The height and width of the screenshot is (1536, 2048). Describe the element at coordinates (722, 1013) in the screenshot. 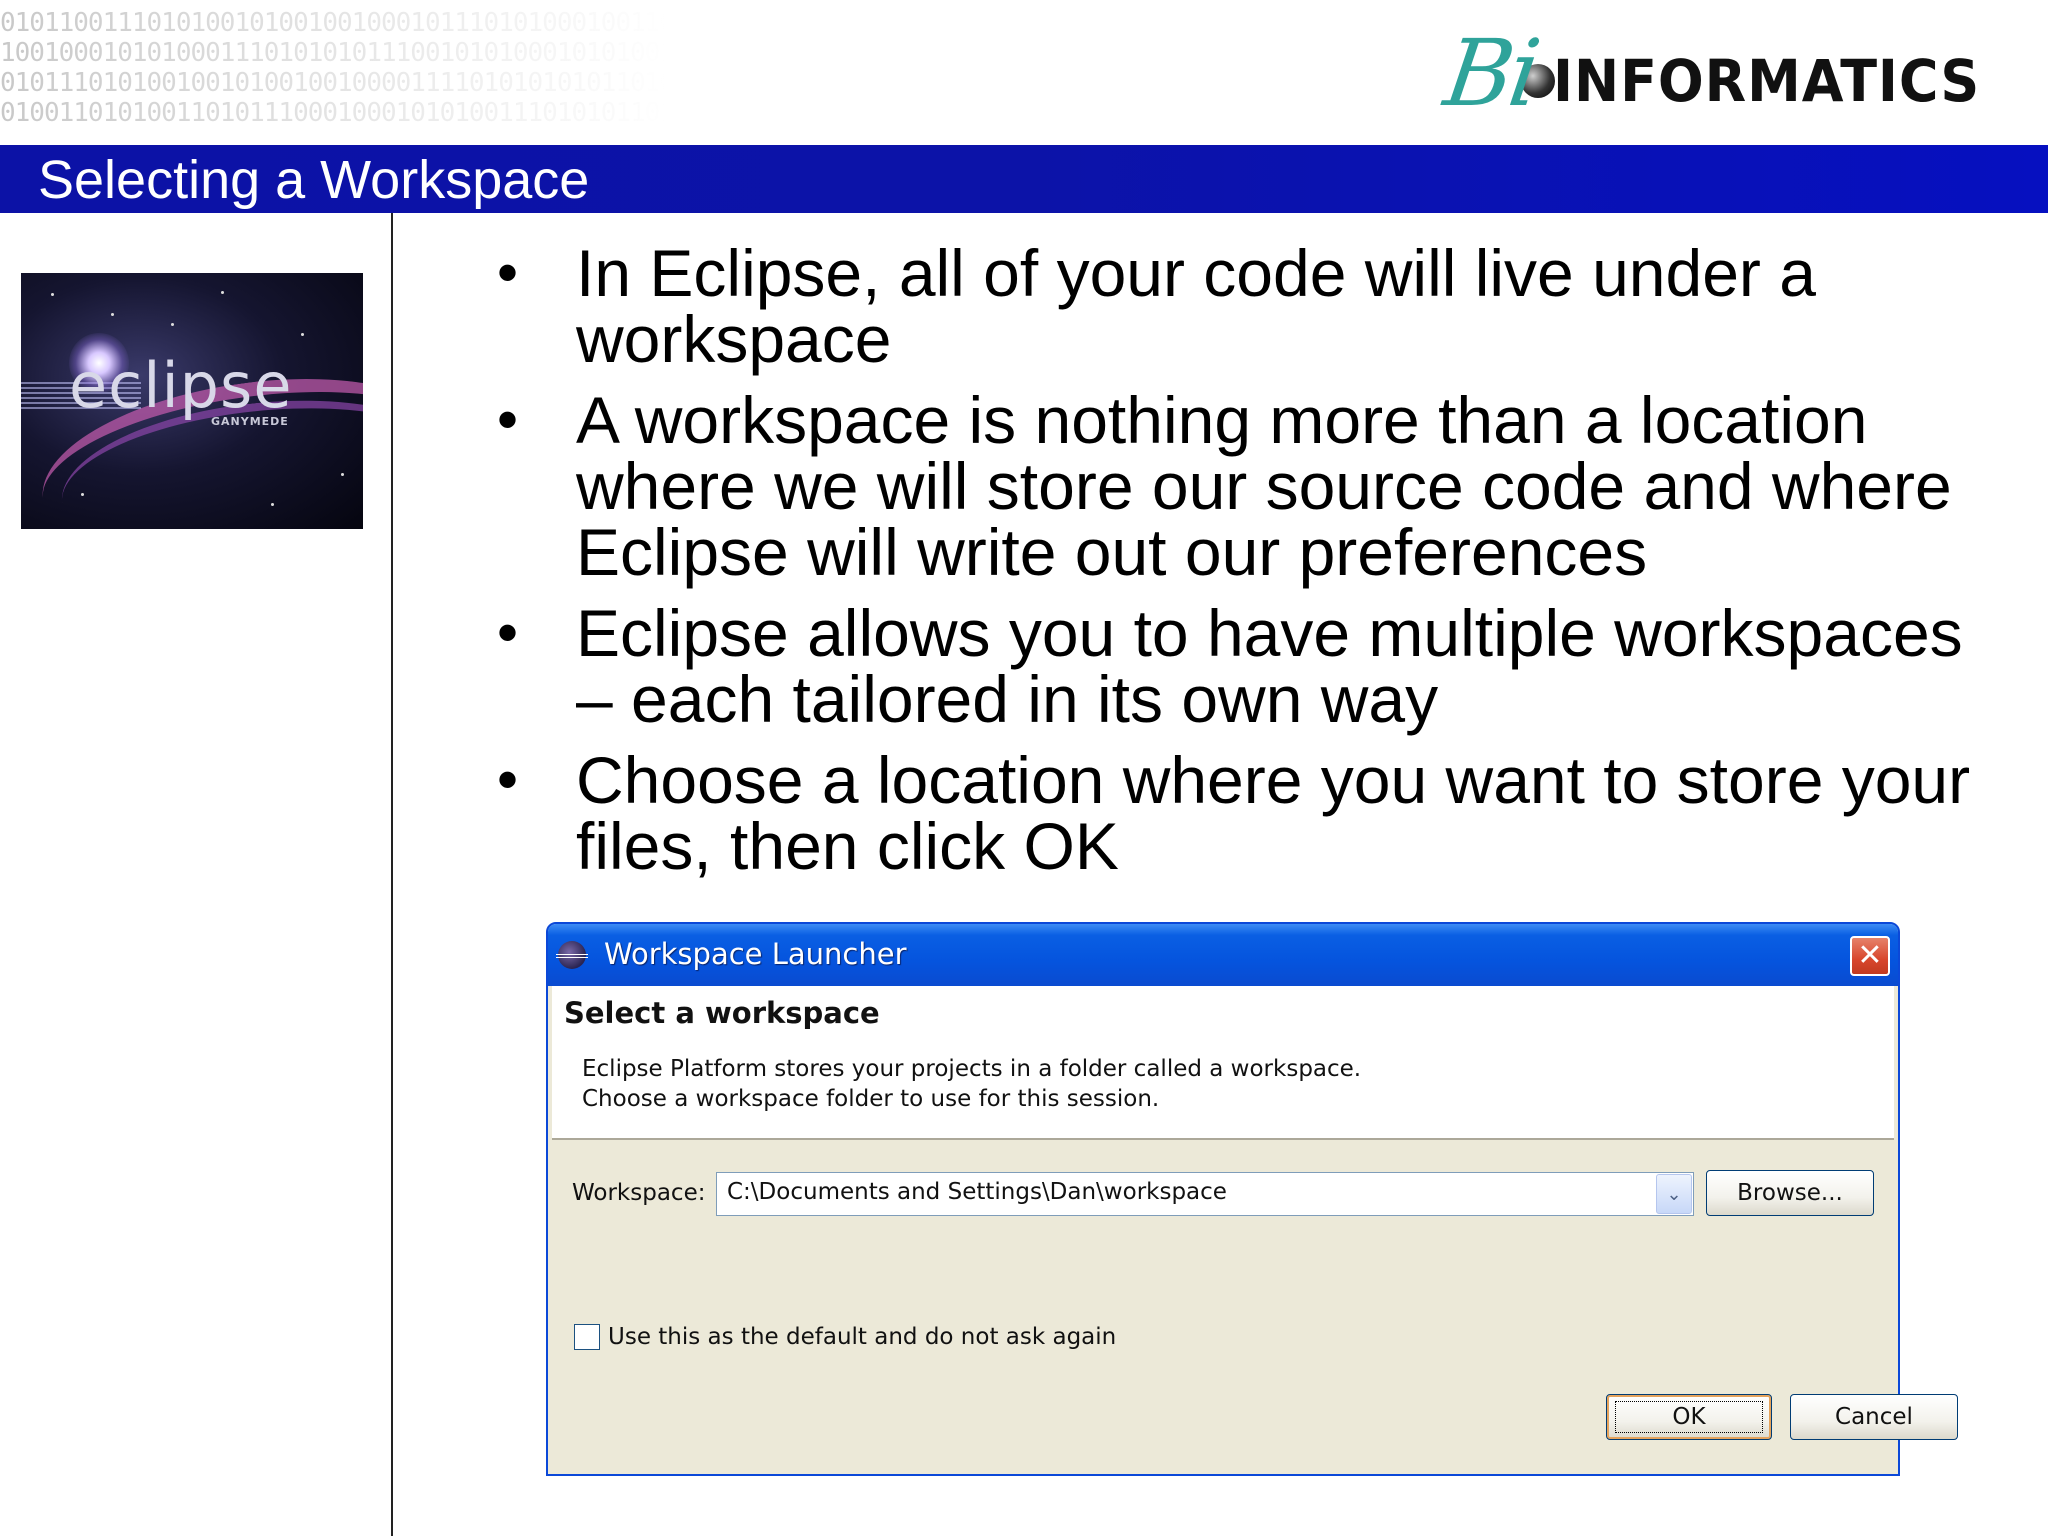

I see `dialog-heading: Select a workspace` at that location.